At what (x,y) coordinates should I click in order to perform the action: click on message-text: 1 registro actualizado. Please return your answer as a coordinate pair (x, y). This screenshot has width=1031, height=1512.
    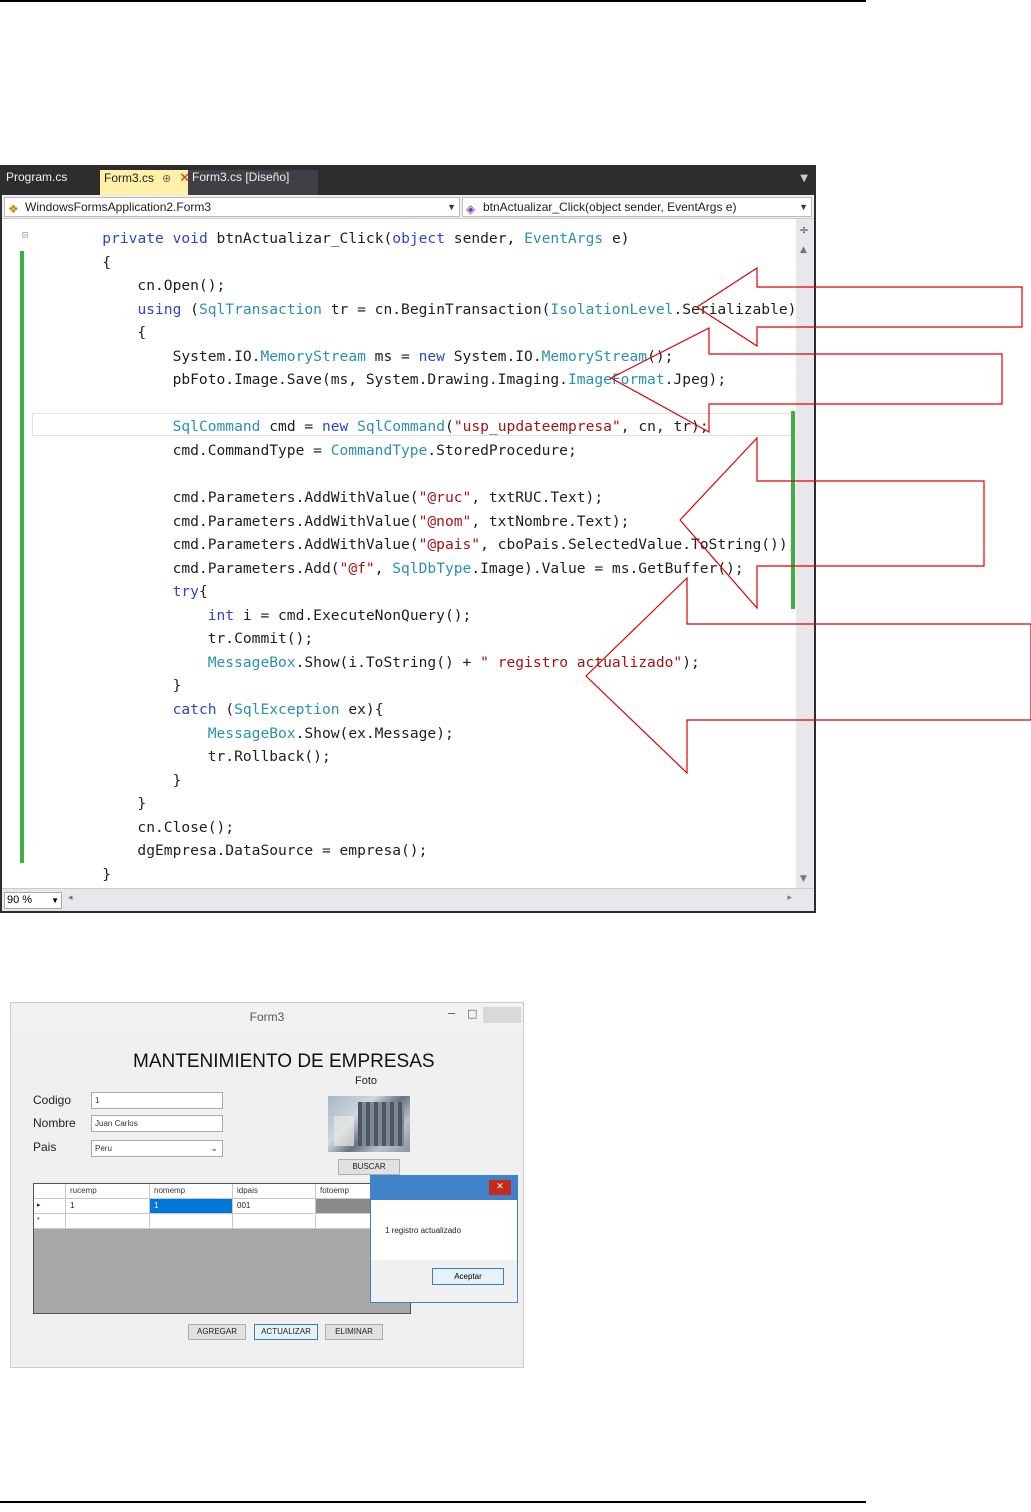
    Looking at the image, I should click on (423, 1230).